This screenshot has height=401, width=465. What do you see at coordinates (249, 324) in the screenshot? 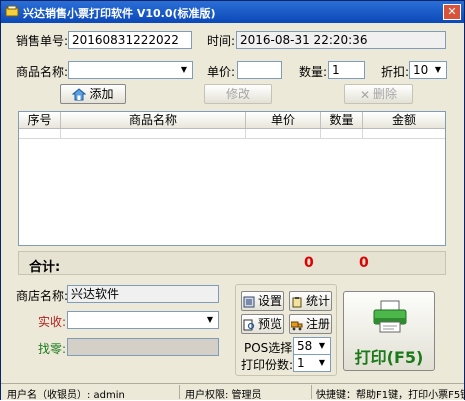
I see `preview-icon` at bounding box center [249, 324].